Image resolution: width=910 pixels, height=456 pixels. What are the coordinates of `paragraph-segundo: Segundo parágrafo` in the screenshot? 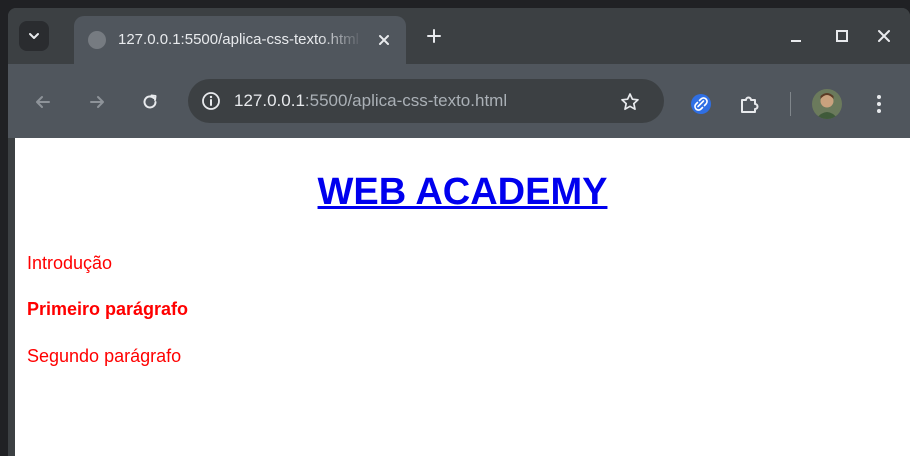 It's located at (104, 356).